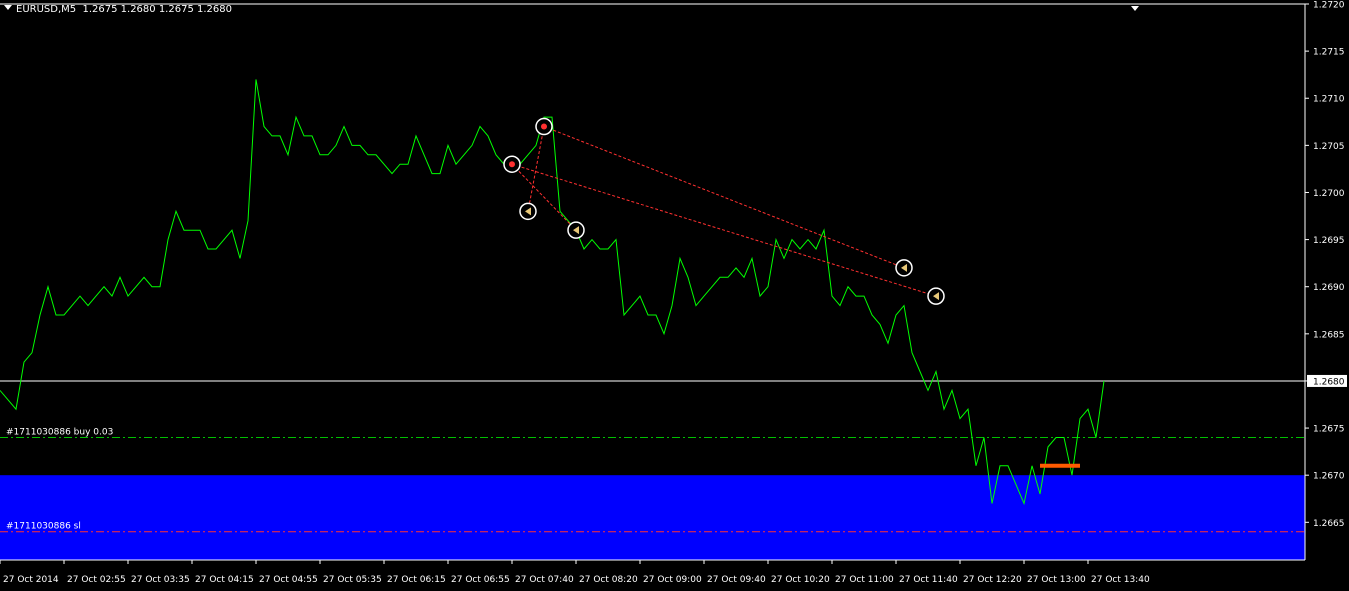  I want to click on x-tick-label: 27 Oct 09:40, so click(736, 580).